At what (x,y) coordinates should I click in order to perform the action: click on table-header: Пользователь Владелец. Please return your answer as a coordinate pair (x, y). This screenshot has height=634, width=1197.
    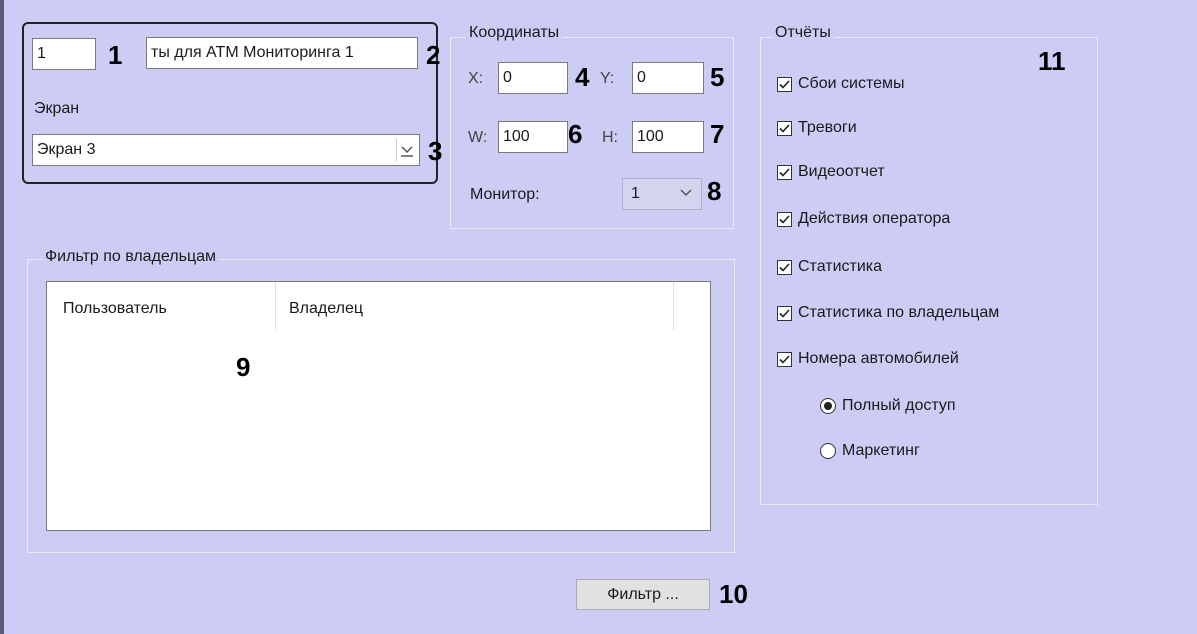
    Looking at the image, I should click on (361, 306).